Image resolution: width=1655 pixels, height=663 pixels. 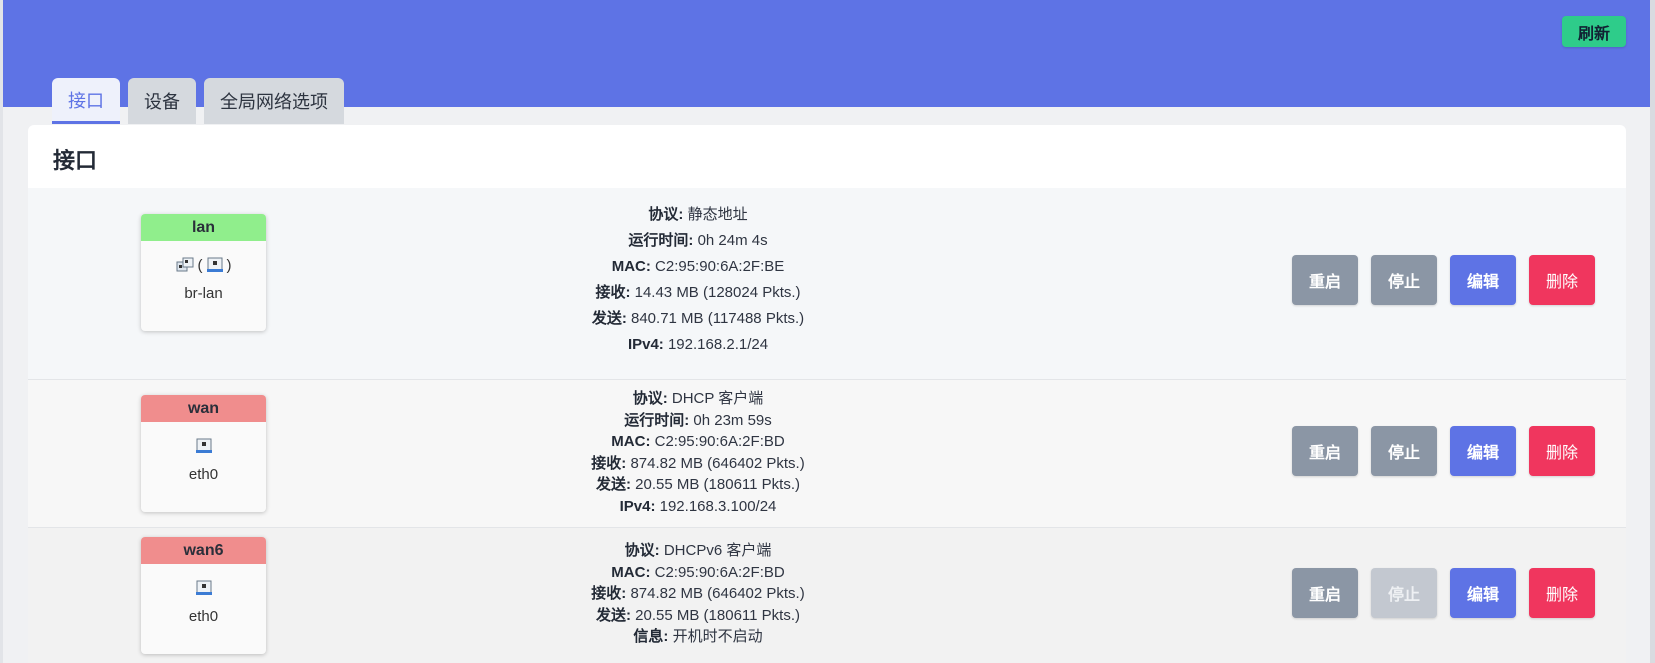 What do you see at coordinates (274, 101) in the screenshot?
I see `tab-global-network-options: 全局网络选项` at bounding box center [274, 101].